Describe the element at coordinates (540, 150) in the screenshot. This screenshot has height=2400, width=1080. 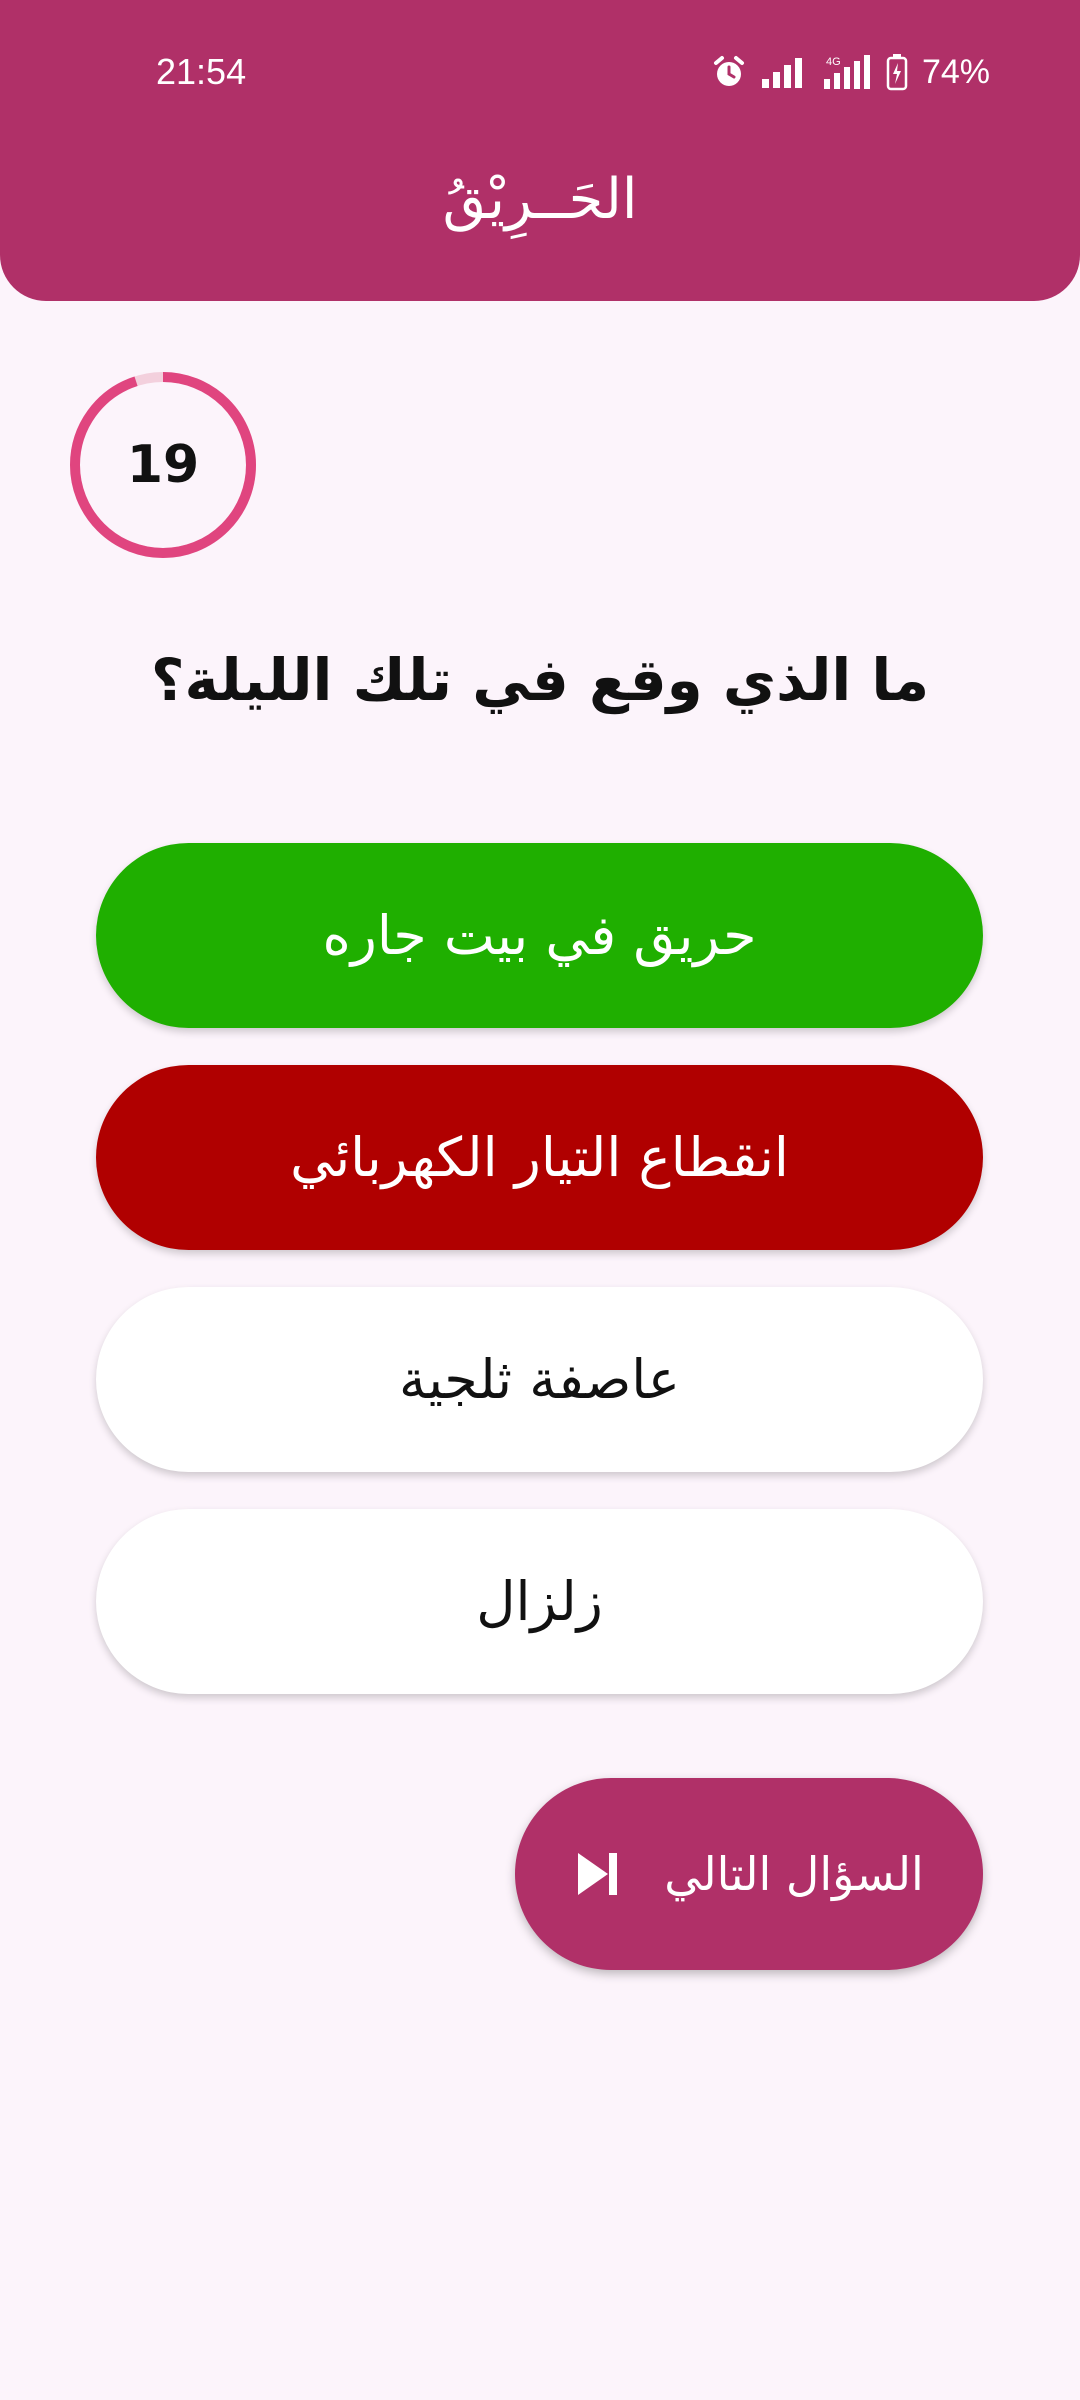
I see `app-header: 21:54 4G 74% الحَــرِيْقُ` at that location.